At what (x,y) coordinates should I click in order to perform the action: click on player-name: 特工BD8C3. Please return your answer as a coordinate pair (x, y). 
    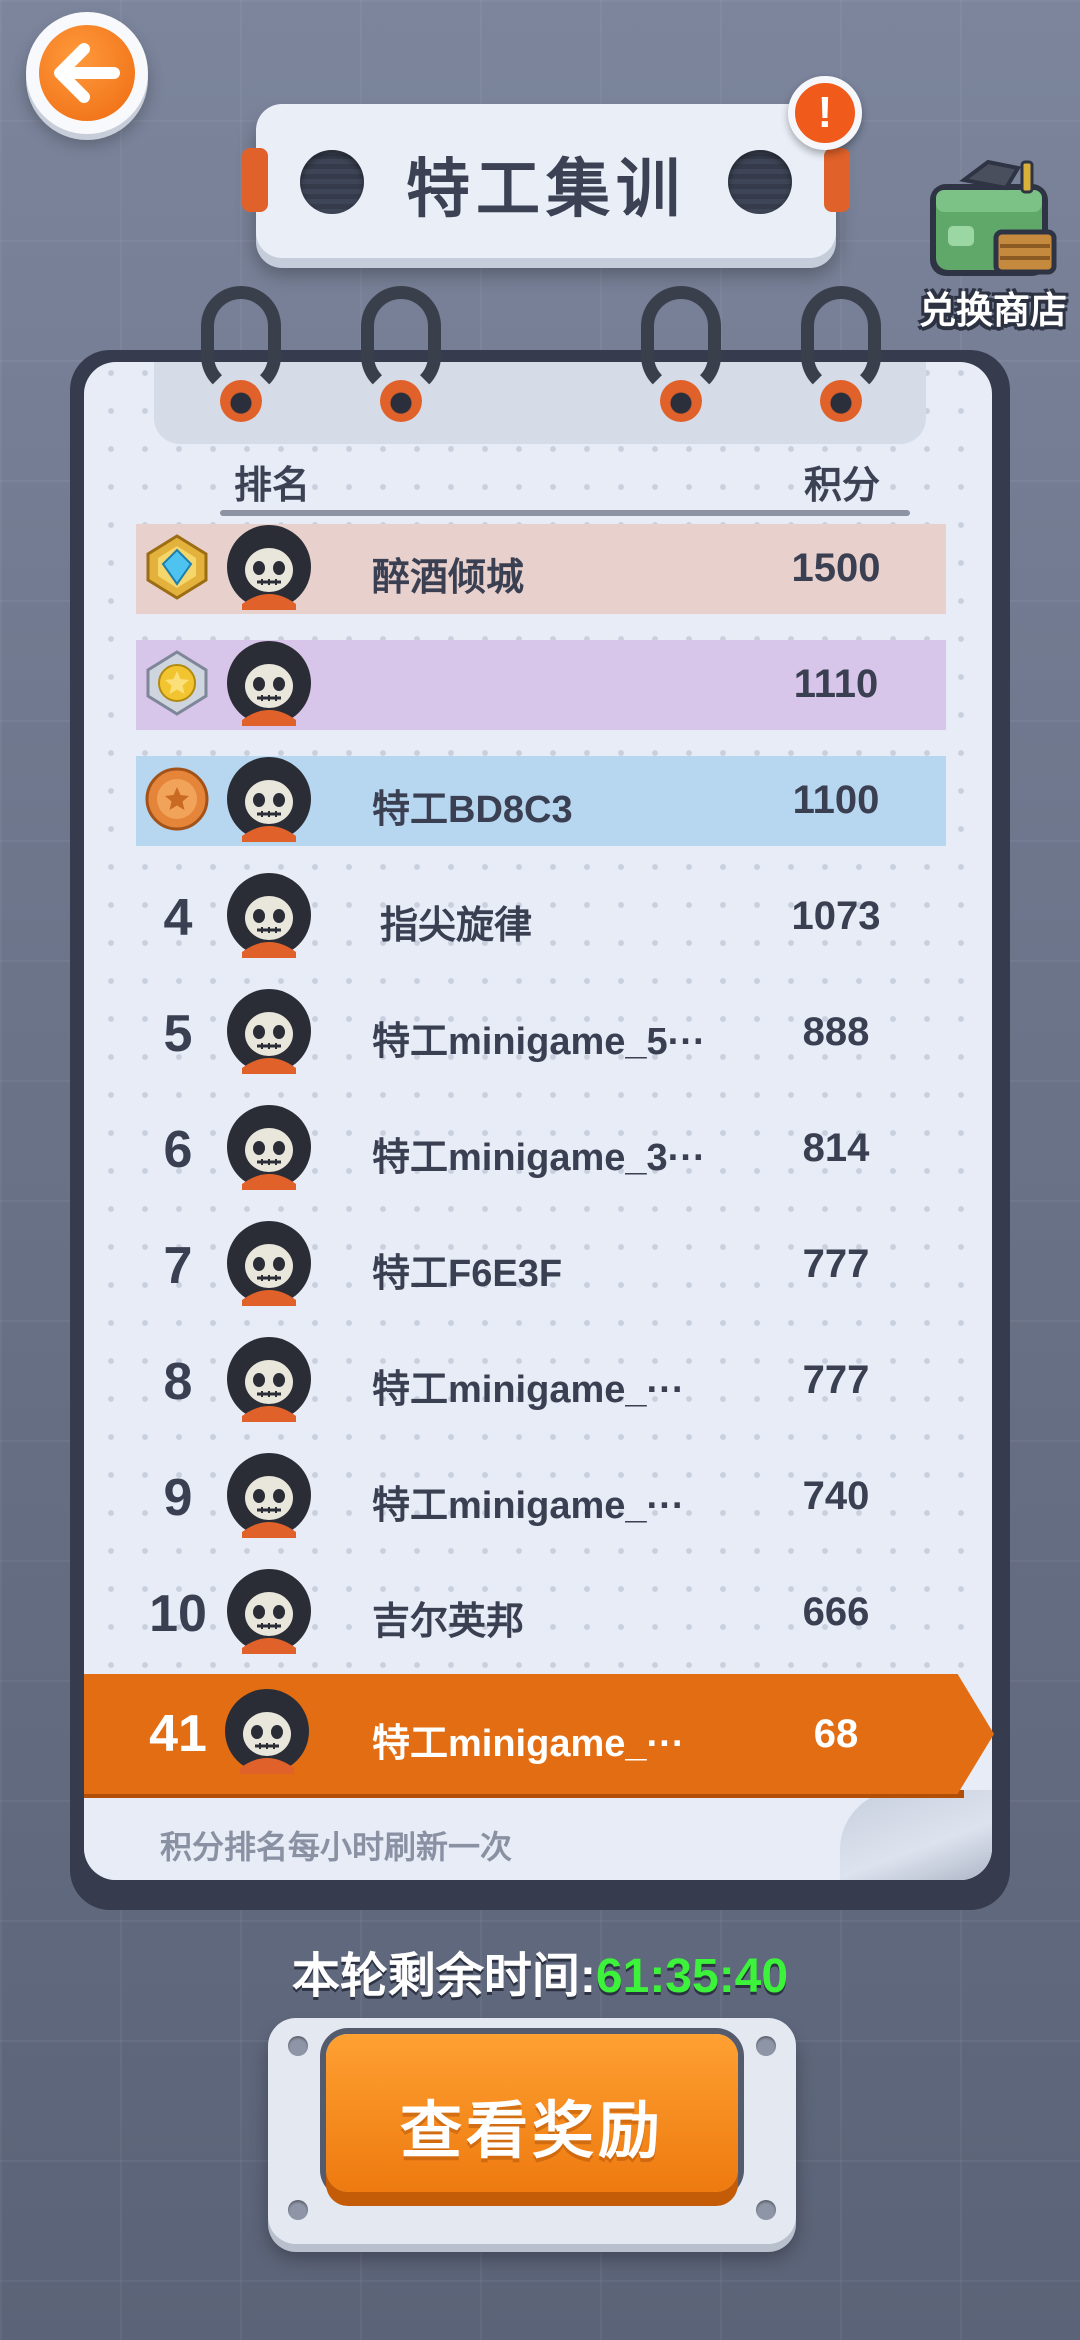
    Looking at the image, I should click on (472, 810).